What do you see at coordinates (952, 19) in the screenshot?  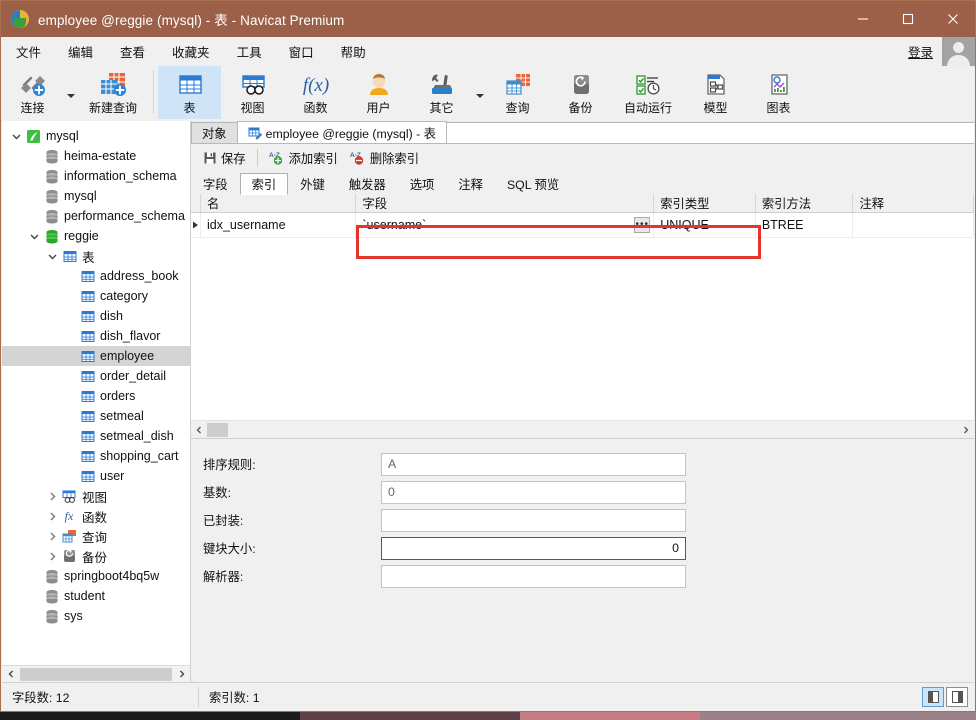 I see `close-button` at bounding box center [952, 19].